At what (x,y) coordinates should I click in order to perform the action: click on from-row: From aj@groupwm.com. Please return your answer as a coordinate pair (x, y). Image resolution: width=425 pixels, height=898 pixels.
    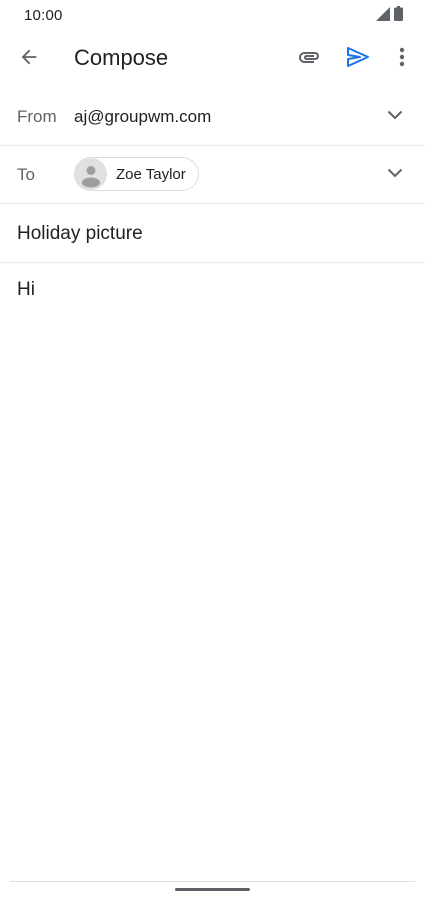
    Looking at the image, I should click on (212, 117).